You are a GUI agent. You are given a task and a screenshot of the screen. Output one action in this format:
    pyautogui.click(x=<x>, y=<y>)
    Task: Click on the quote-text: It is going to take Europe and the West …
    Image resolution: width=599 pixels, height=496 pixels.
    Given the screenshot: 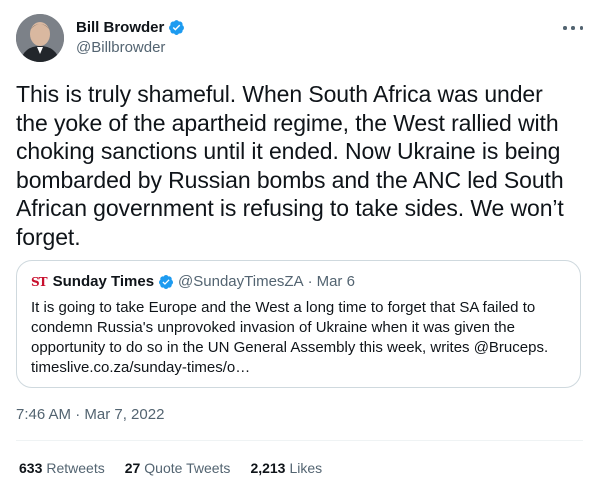 What is the action you would take?
    pyautogui.click(x=290, y=337)
    